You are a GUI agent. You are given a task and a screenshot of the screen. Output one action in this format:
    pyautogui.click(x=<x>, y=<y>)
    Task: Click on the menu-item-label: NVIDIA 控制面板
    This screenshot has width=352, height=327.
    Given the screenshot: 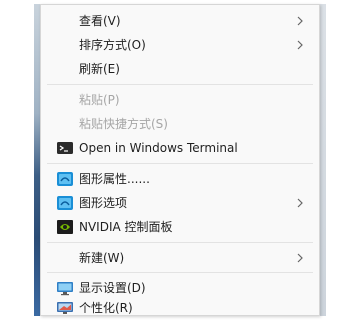 What is the action you would take?
    pyautogui.click(x=126, y=227)
    